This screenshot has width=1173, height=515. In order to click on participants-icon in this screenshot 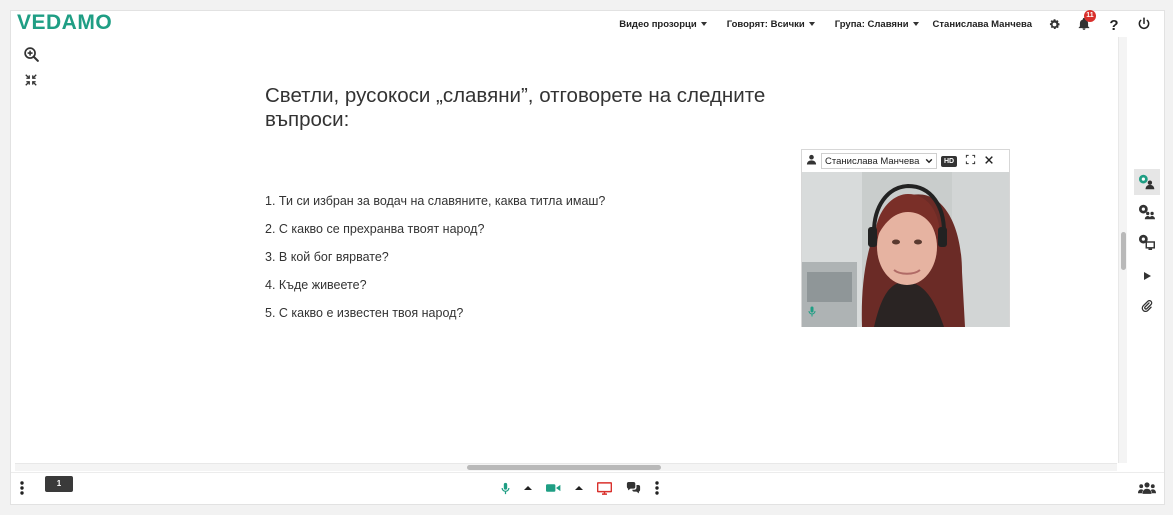, I will do `click(1147, 490)`.